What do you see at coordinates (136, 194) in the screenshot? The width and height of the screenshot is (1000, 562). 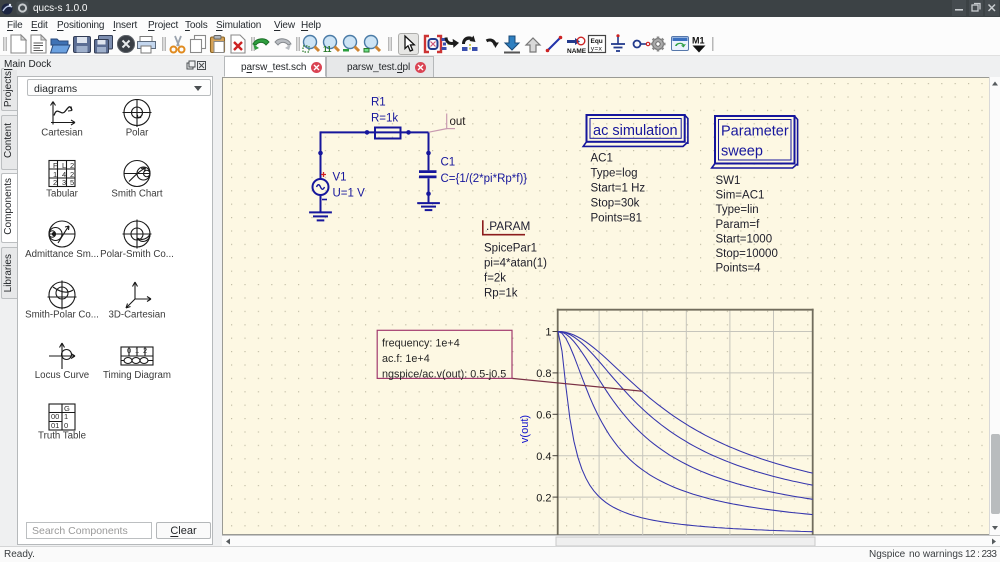 I see `svg-text: Smith Chart` at bounding box center [136, 194].